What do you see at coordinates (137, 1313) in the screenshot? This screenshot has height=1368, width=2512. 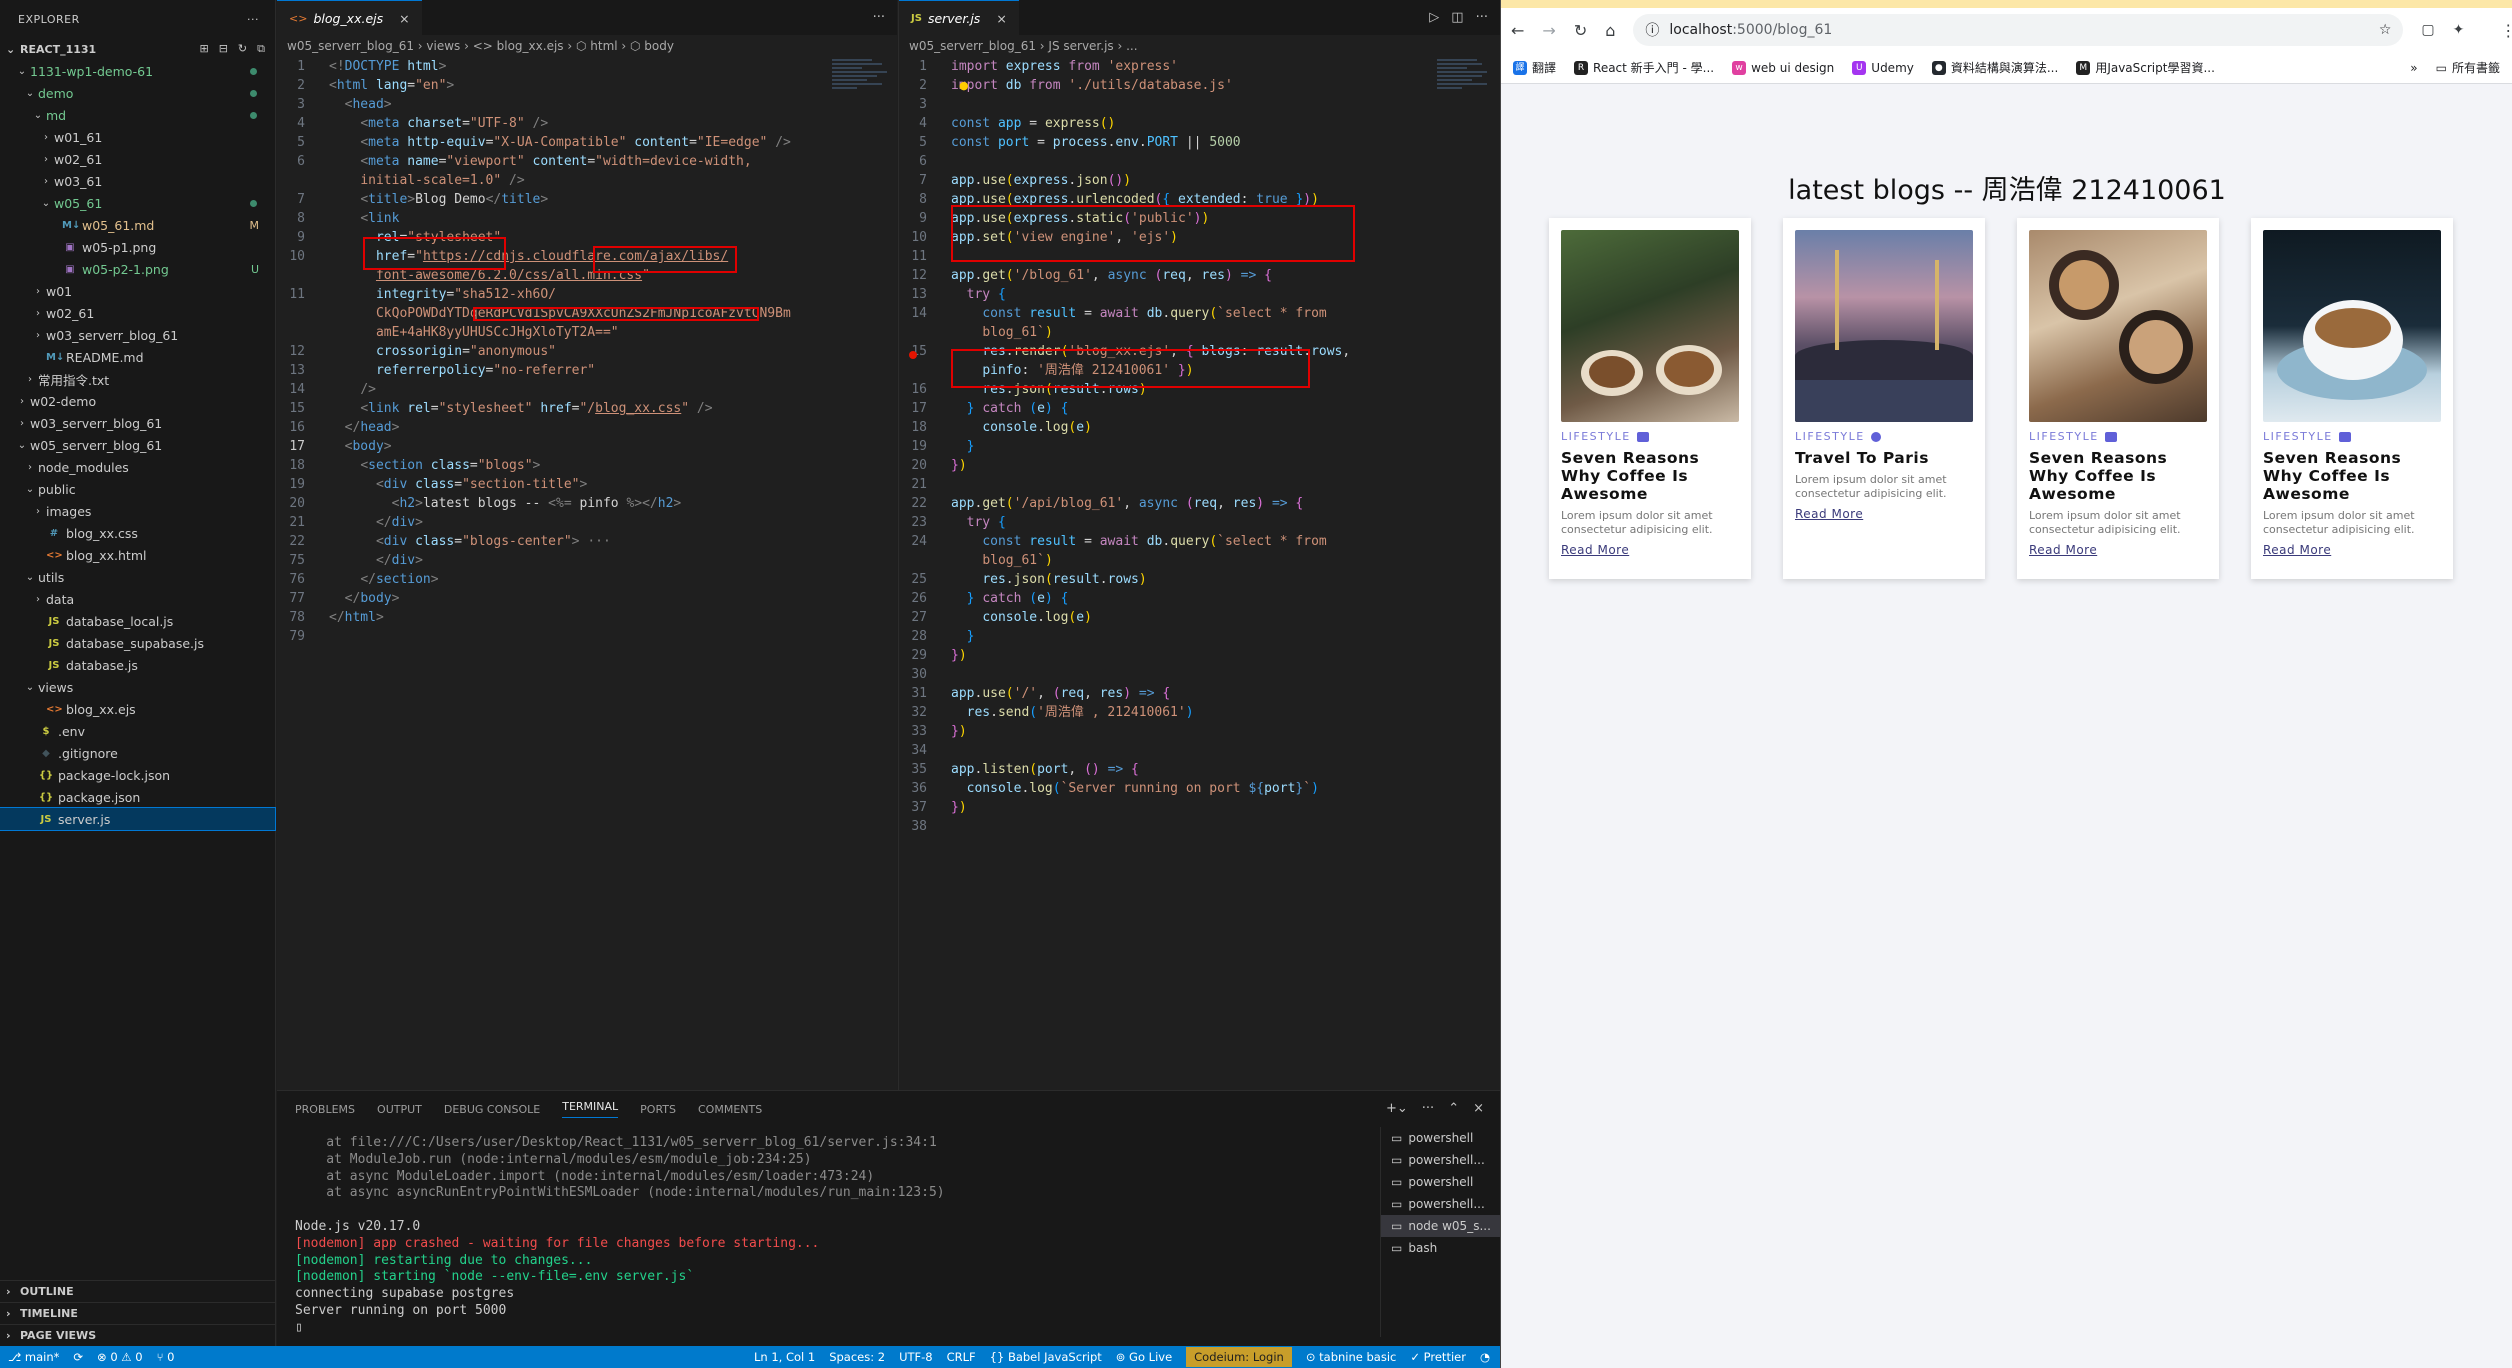 I see `timeline-section: › TIMELINE` at bounding box center [137, 1313].